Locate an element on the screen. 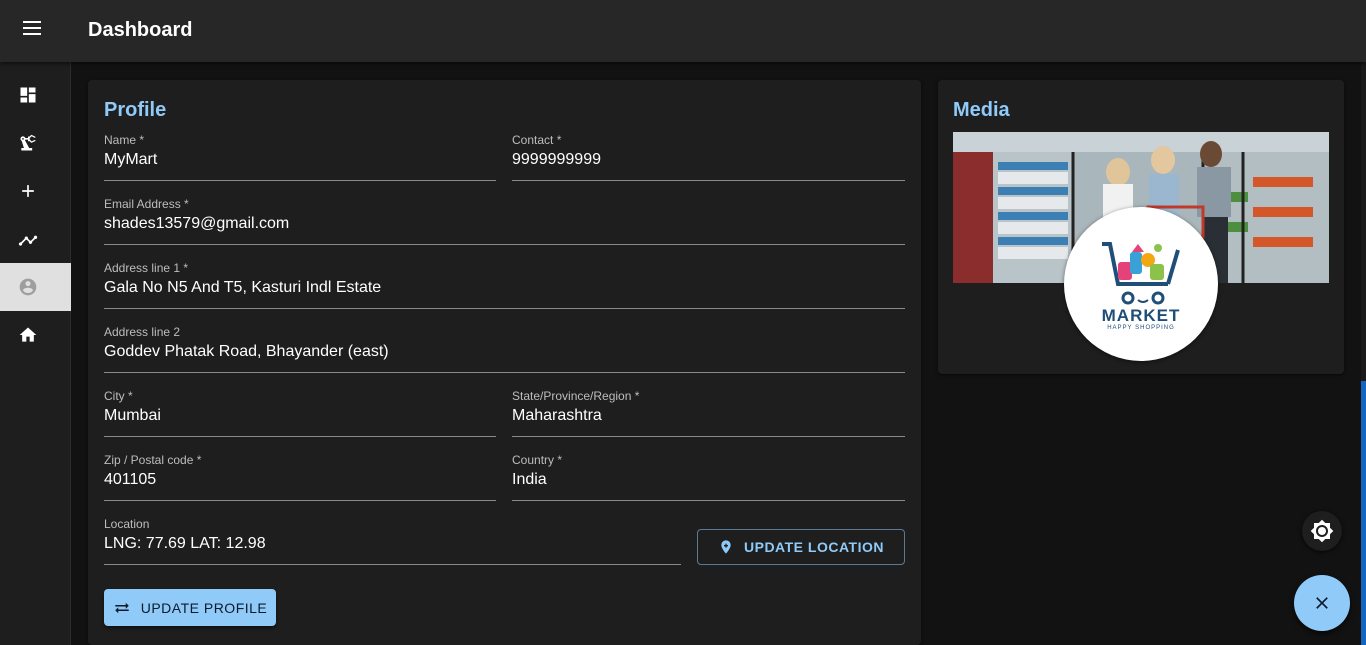  page-title: Dashboard is located at coordinates (140, 30).